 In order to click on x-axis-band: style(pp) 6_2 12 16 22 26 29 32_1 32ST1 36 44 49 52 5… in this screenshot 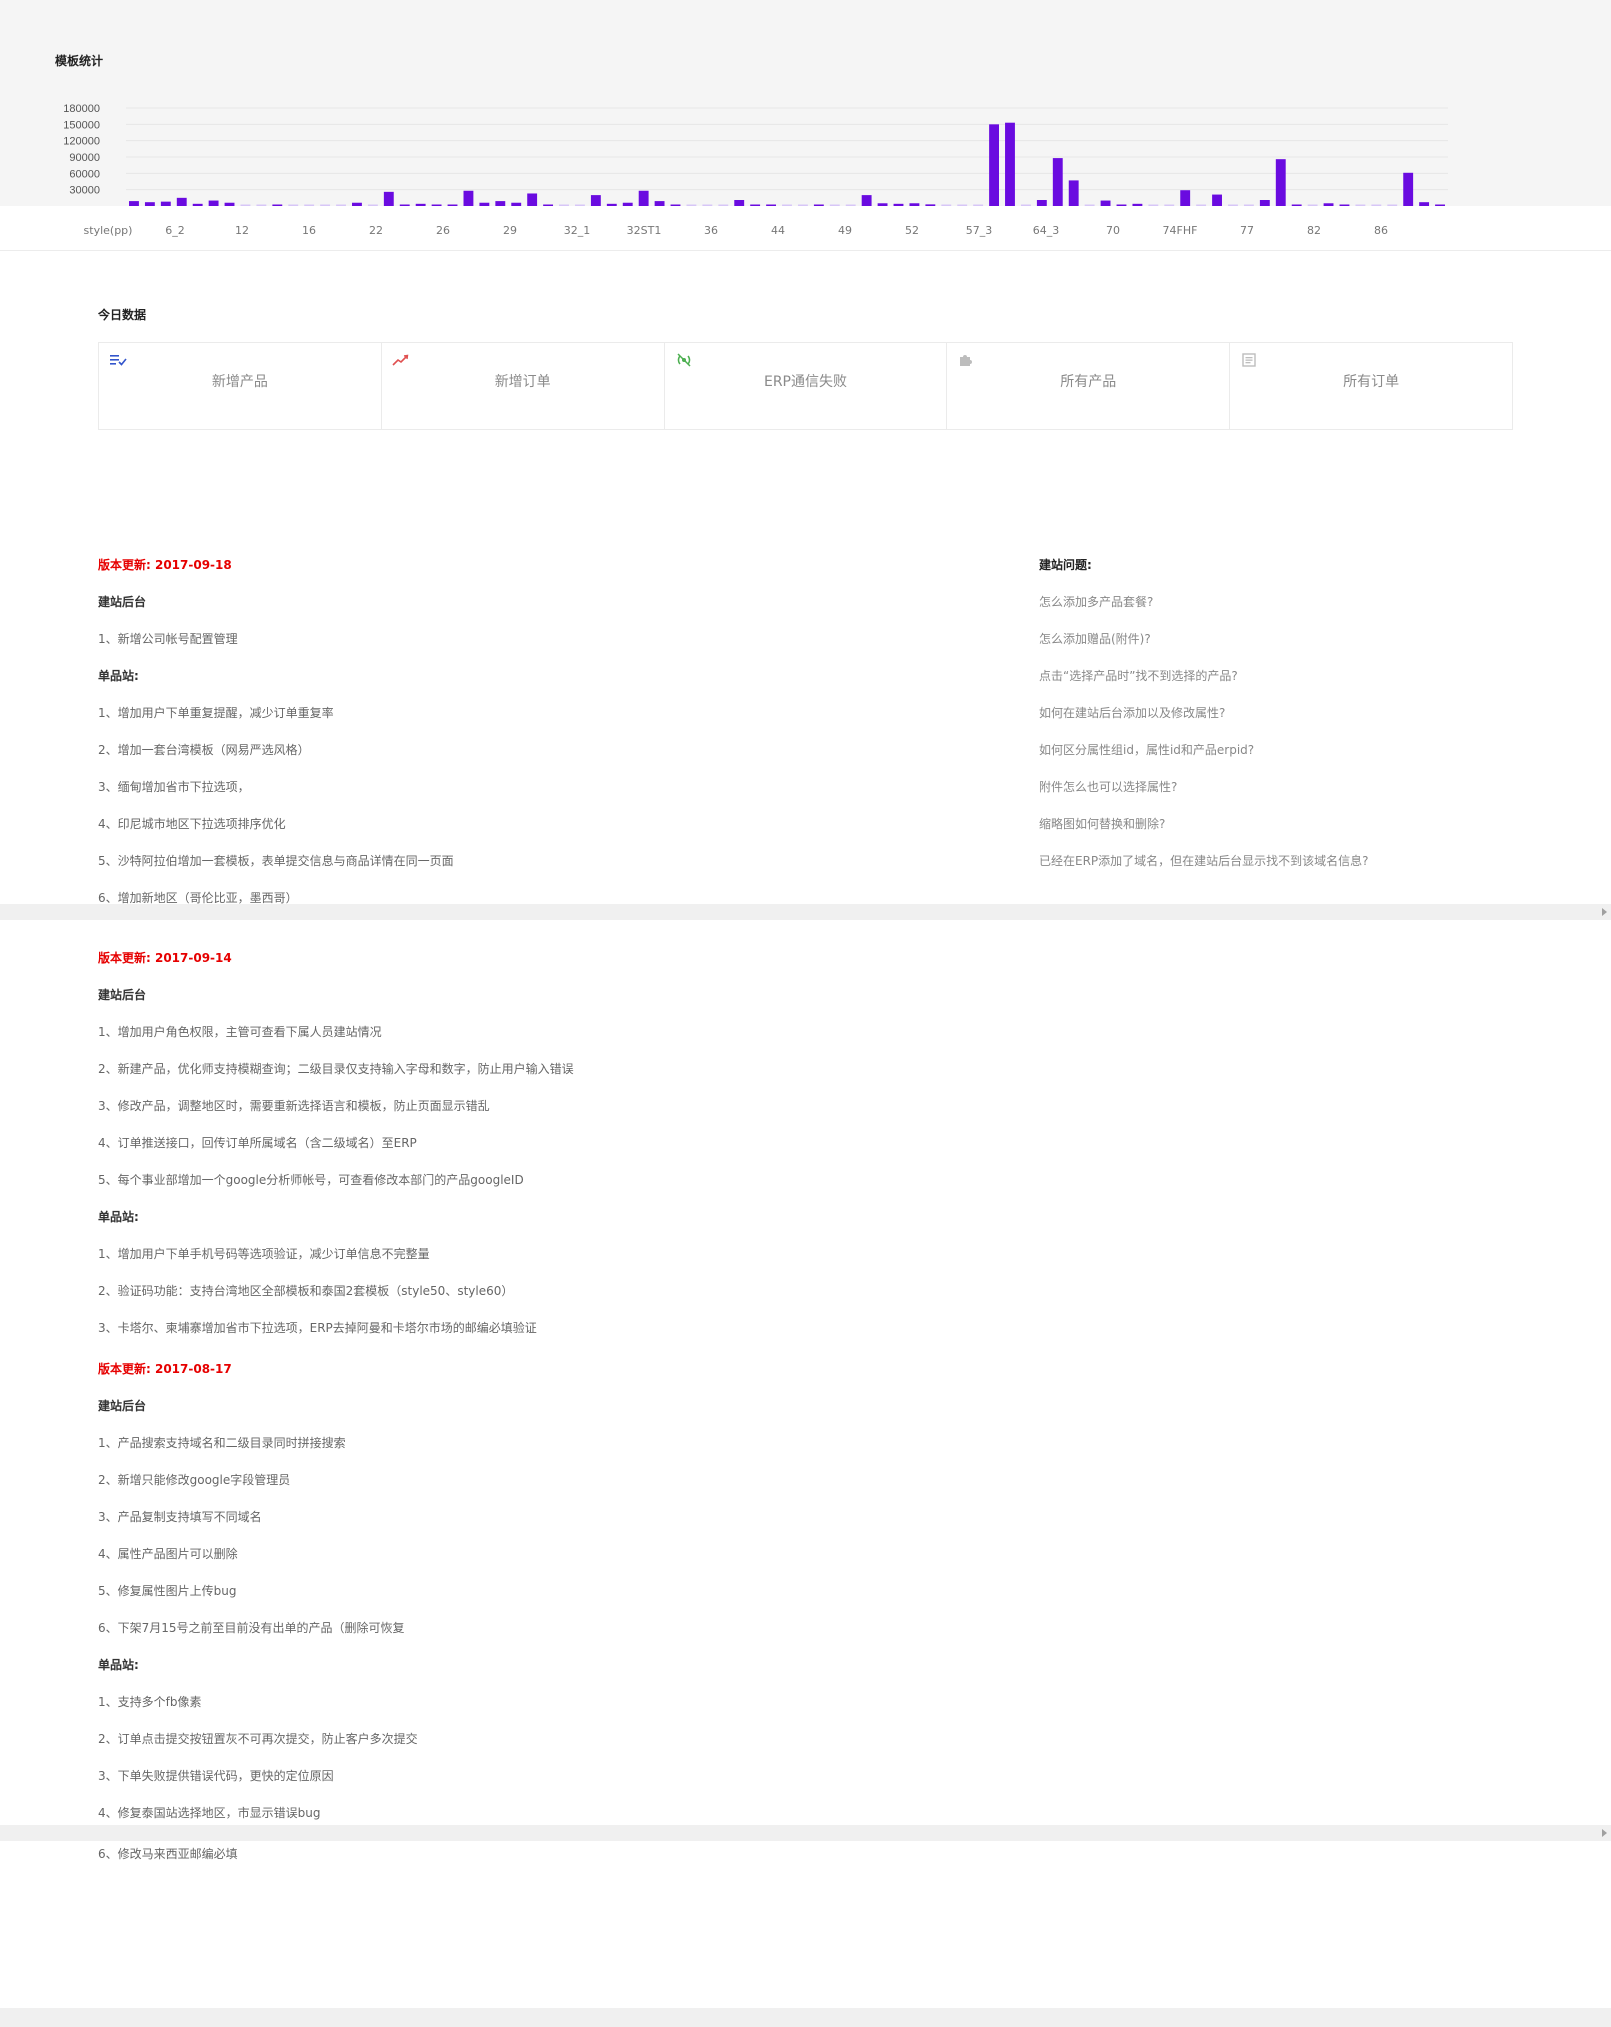, I will do `click(805, 228)`.